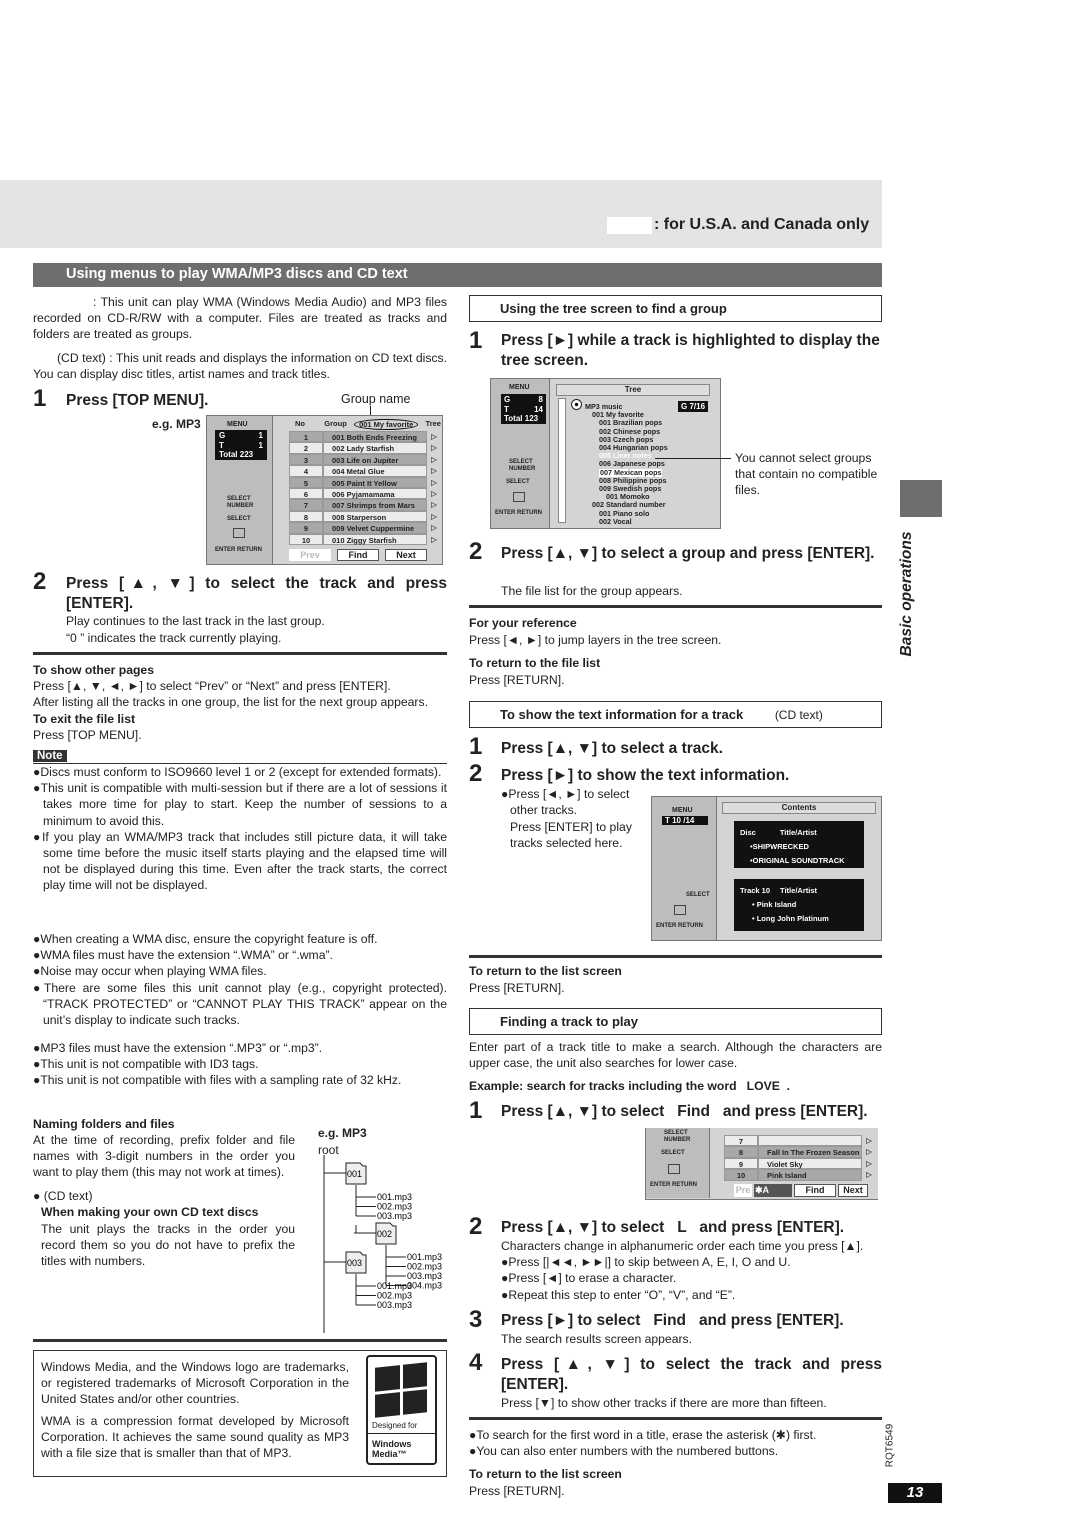 The height and width of the screenshot is (1528, 1080). Describe the element at coordinates (365, 437) in the screenshot. I see `table-row: 1 001 Both Ends Freezing ▷` at that location.